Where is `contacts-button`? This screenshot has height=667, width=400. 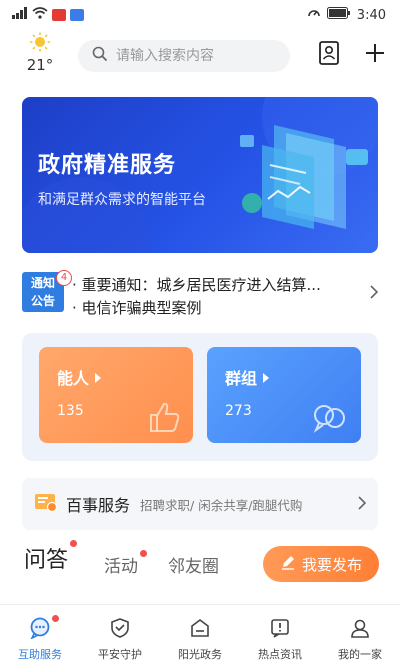 contacts-button is located at coordinates (329, 55).